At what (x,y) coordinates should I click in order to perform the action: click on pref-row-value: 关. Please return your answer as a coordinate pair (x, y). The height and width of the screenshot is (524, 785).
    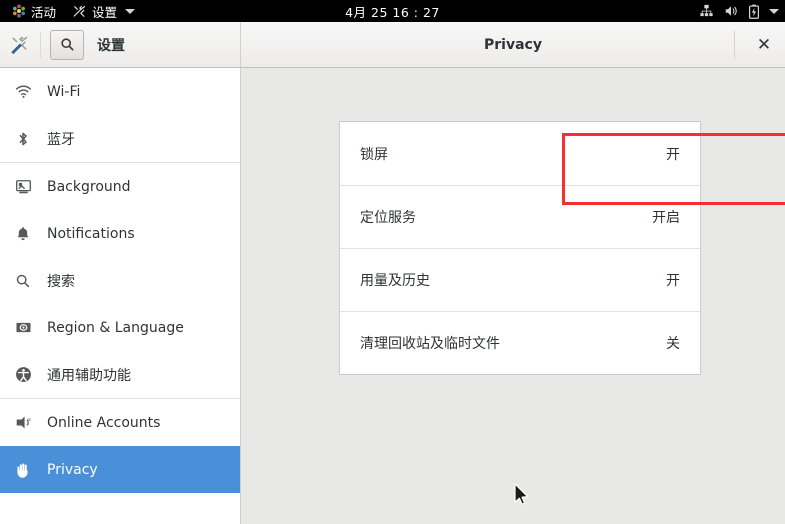
    Looking at the image, I should click on (673, 344).